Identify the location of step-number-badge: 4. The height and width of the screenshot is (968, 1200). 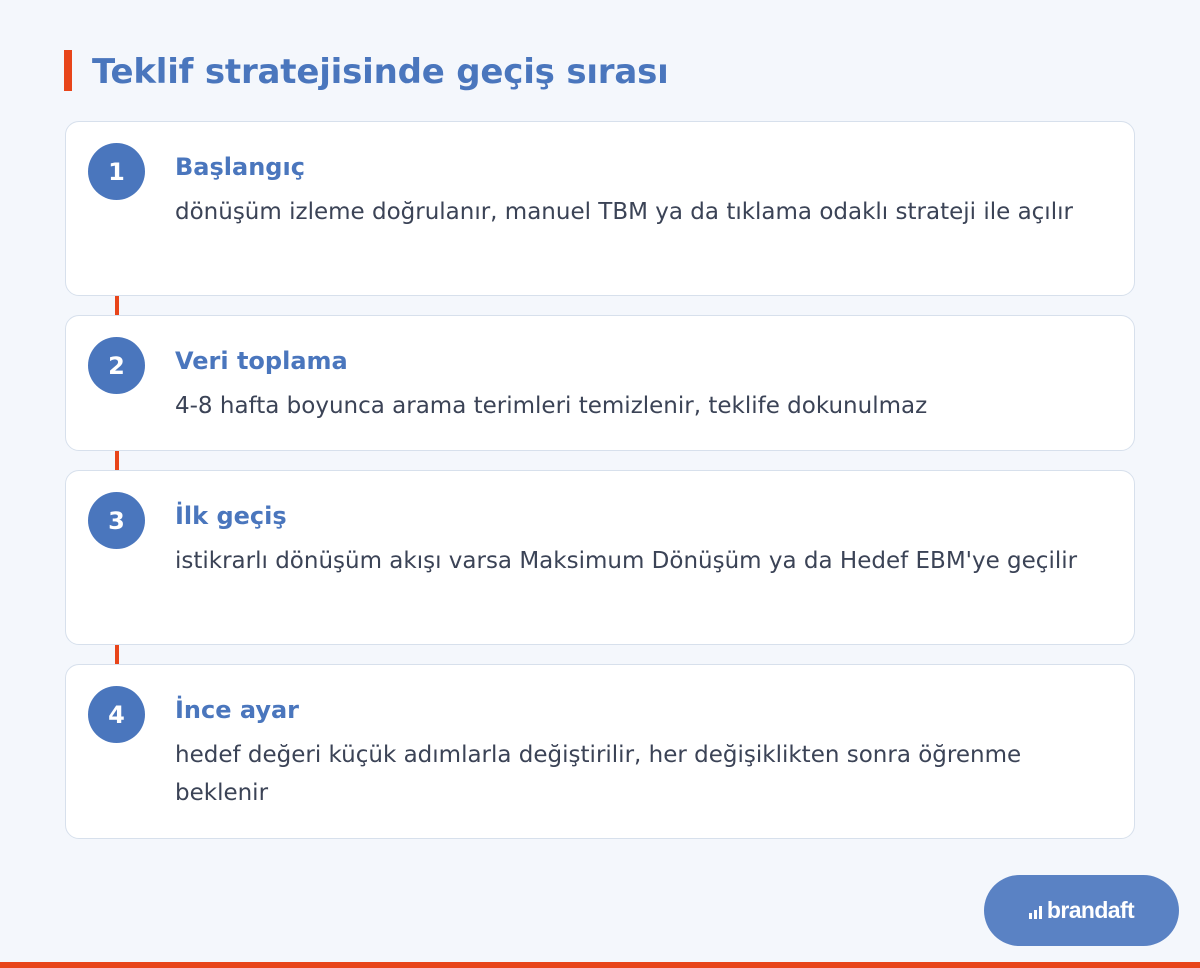
(116, 714).